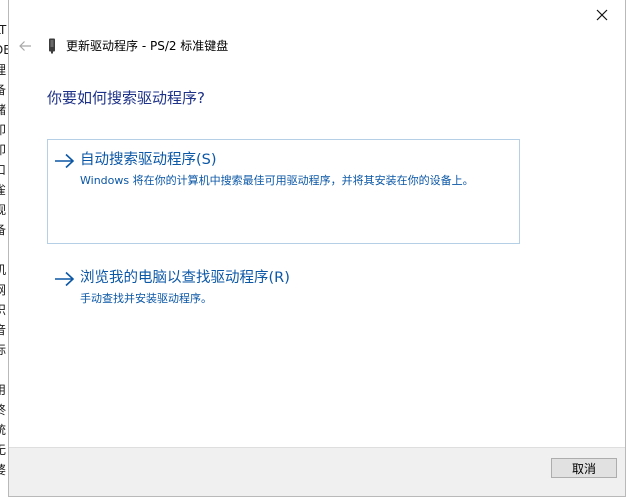 The height and width of the screenshot is (499, 628). I want to click on background-text: 织, so click(3, 310).